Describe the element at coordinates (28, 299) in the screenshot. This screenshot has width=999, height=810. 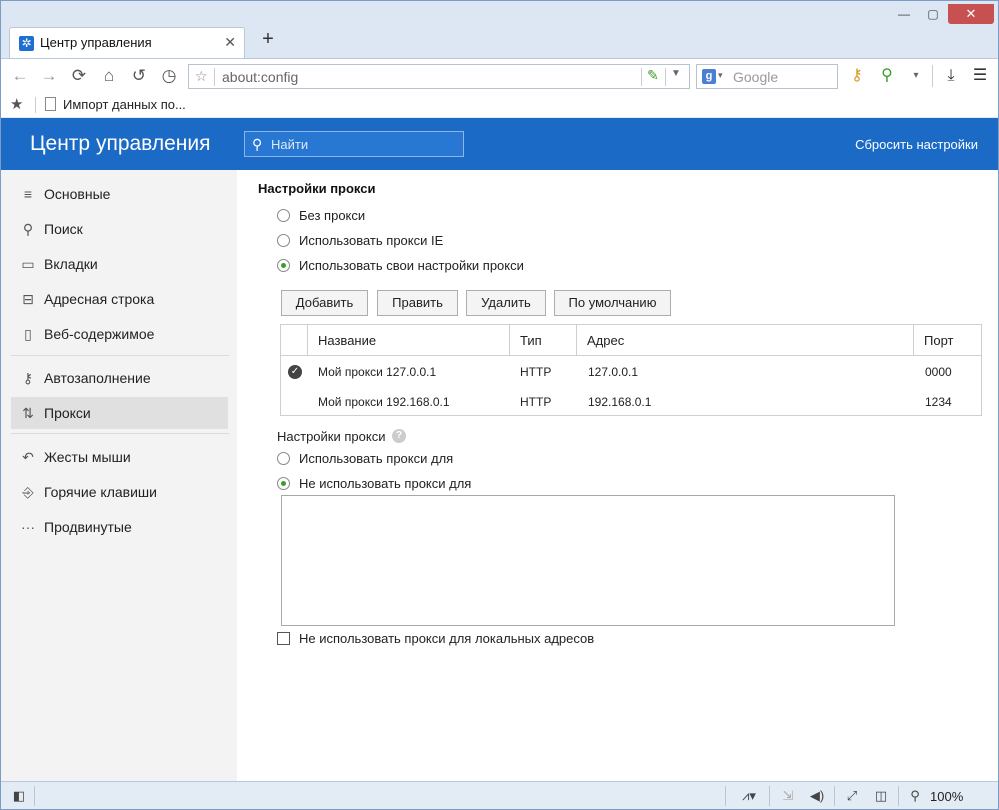
I see `address-bar-icon: ⊟` at that location.